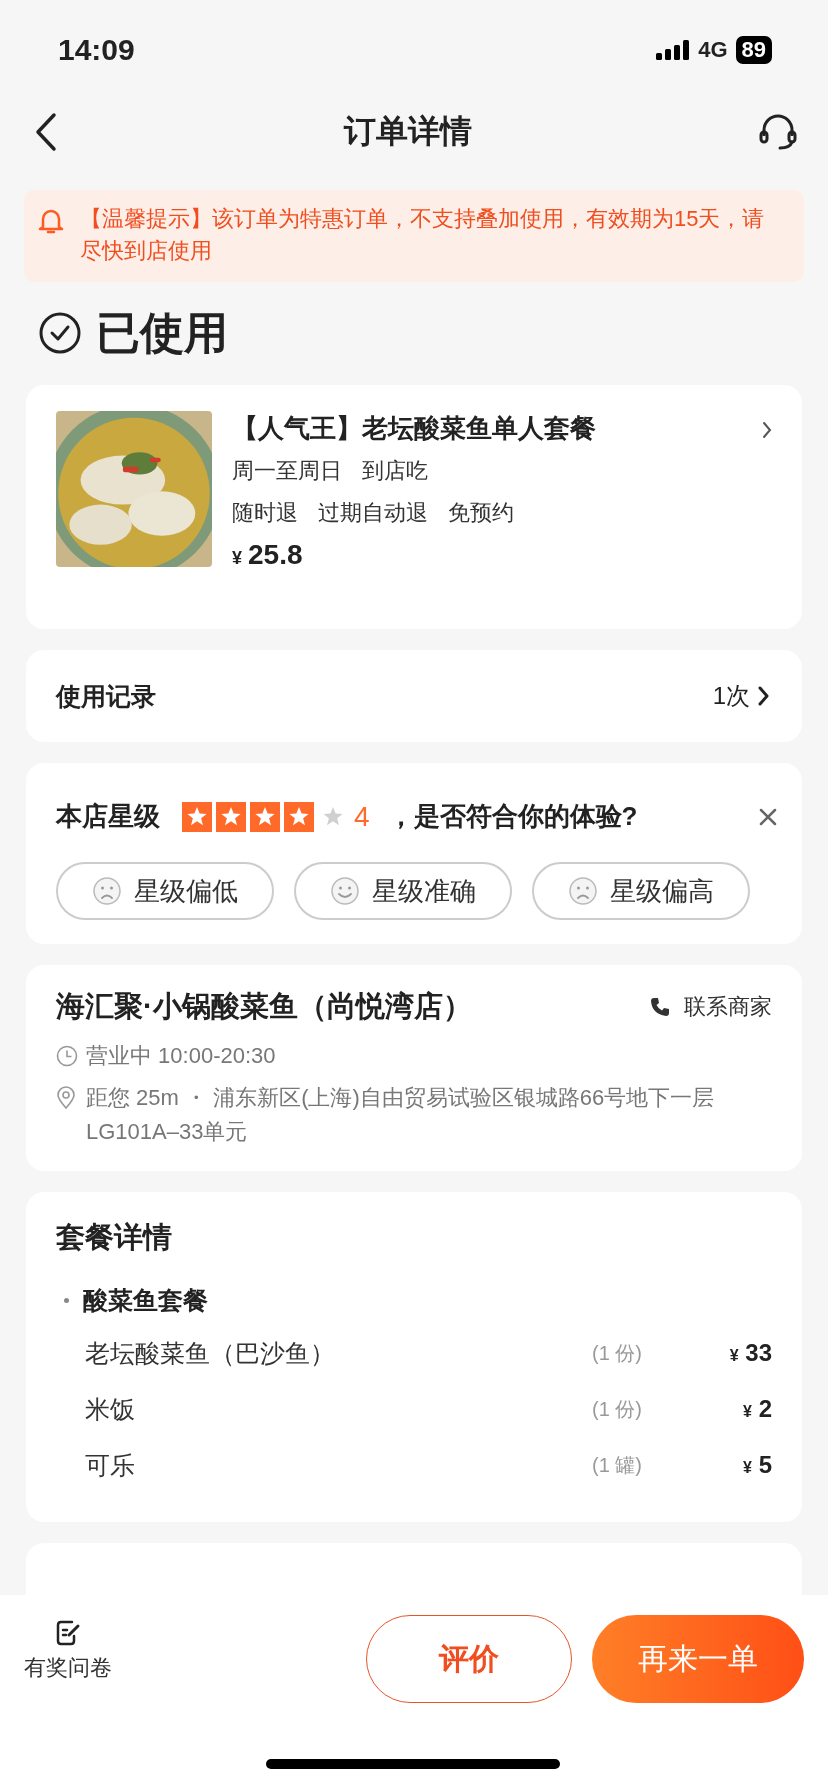  What do you see at coordinates (287, 471) in the screenshot?
I see `product-tag: 周一至周日` at bounding box center [287, 471].